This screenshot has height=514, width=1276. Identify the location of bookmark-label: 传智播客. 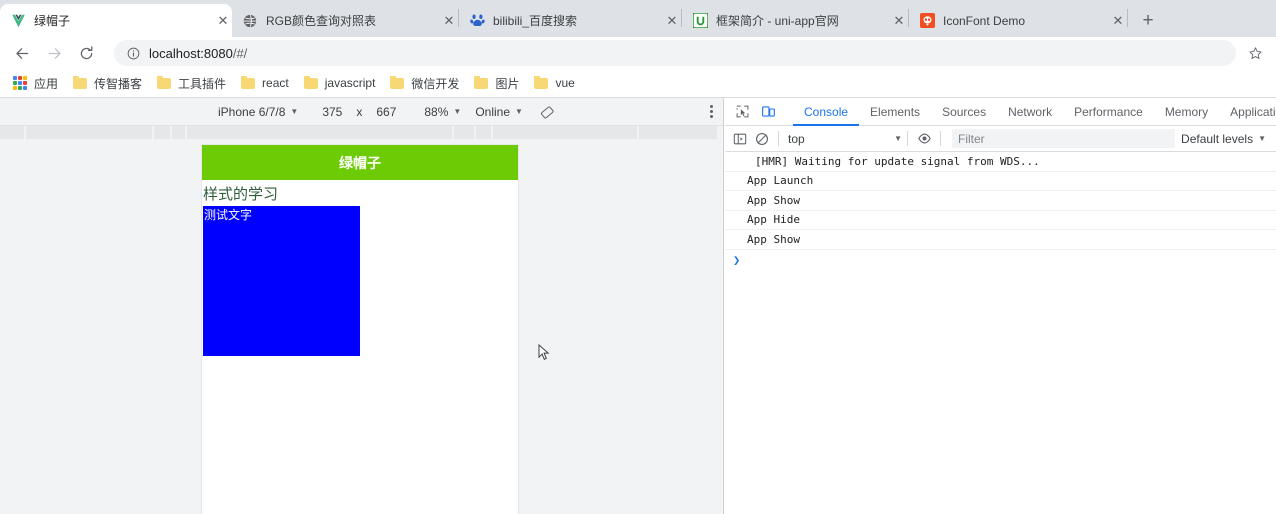
(118, 83).